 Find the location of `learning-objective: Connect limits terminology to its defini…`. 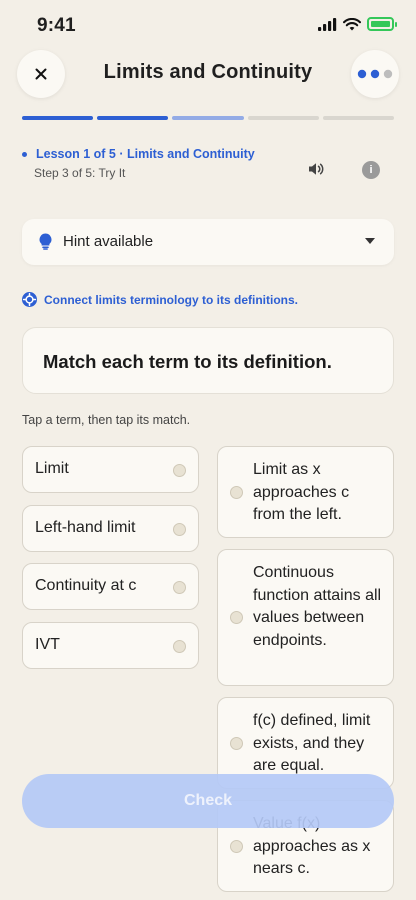

learning-objective: Connect limits terminology to its defini… is located at coordinates (171, 300).